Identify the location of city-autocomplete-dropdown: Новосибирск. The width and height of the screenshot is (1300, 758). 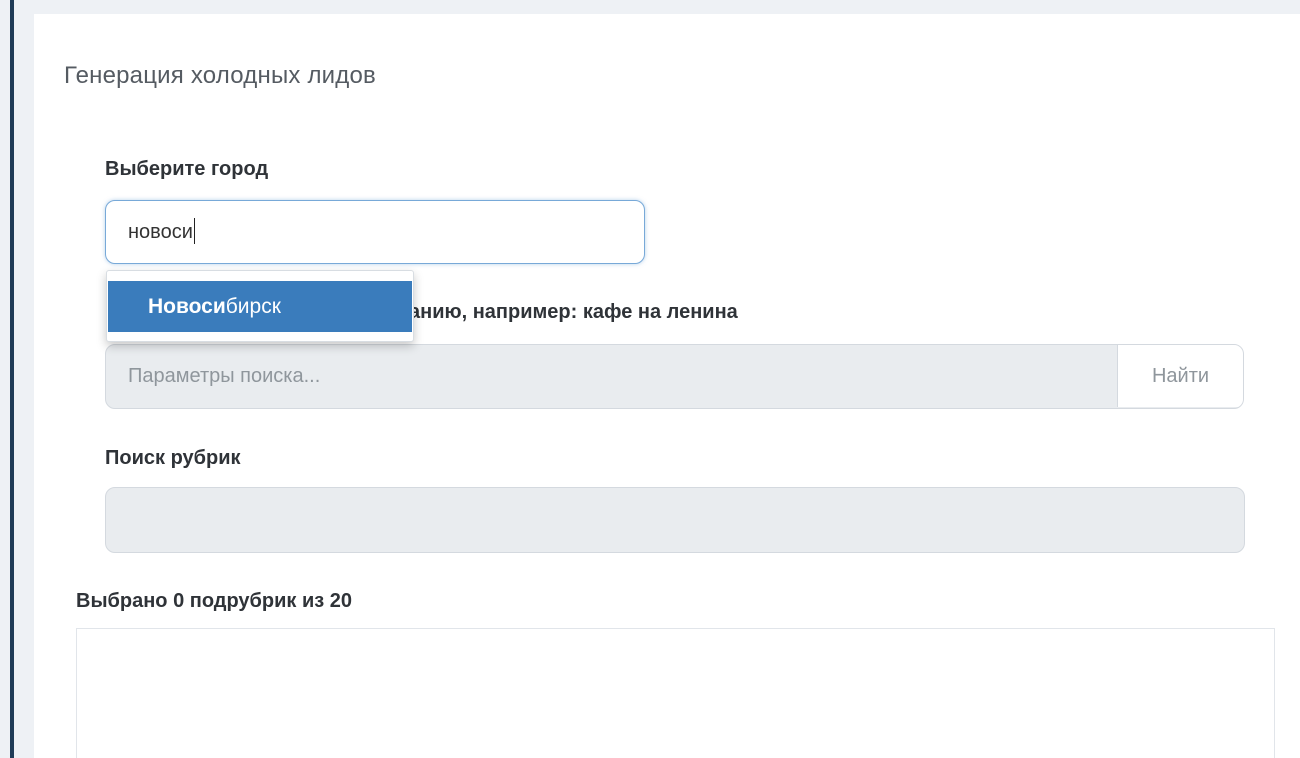
(260, 306).